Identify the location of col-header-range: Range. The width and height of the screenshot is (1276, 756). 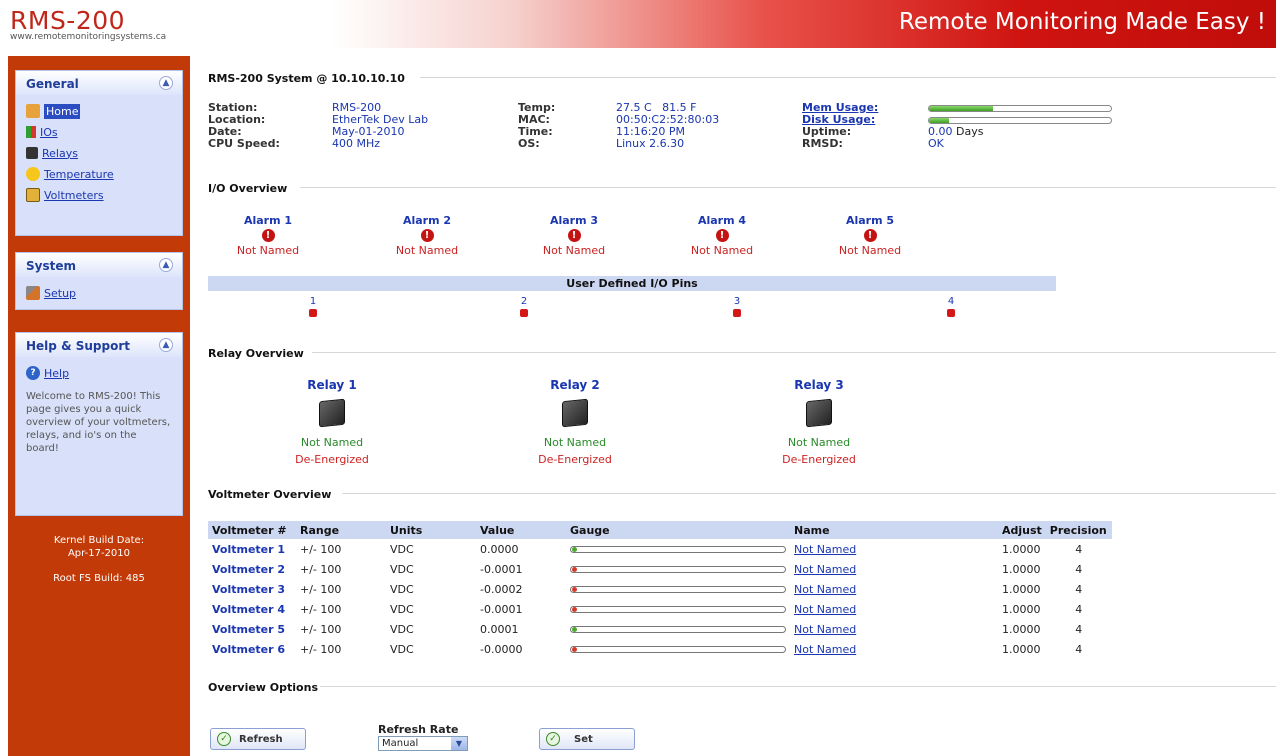
(341, 530).